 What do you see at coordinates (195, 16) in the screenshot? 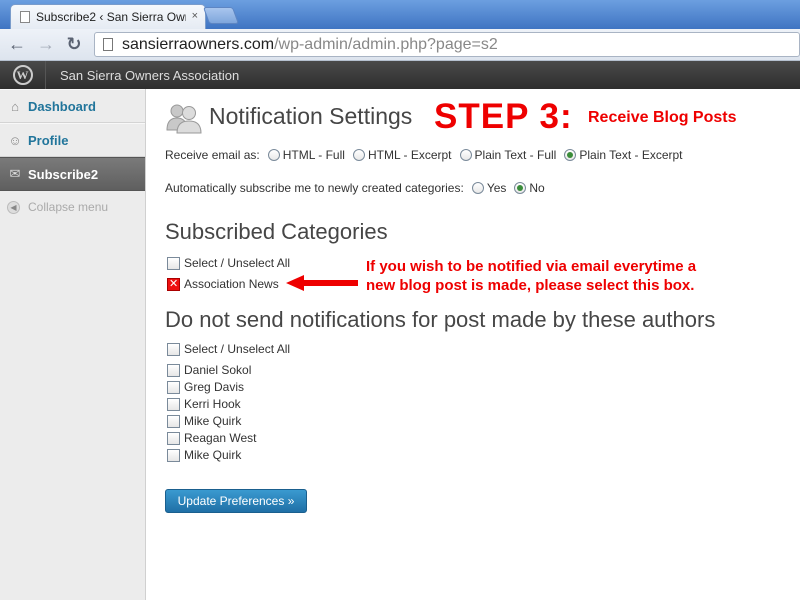
I see `close-icon: ×` at bounding box center [195, 16].